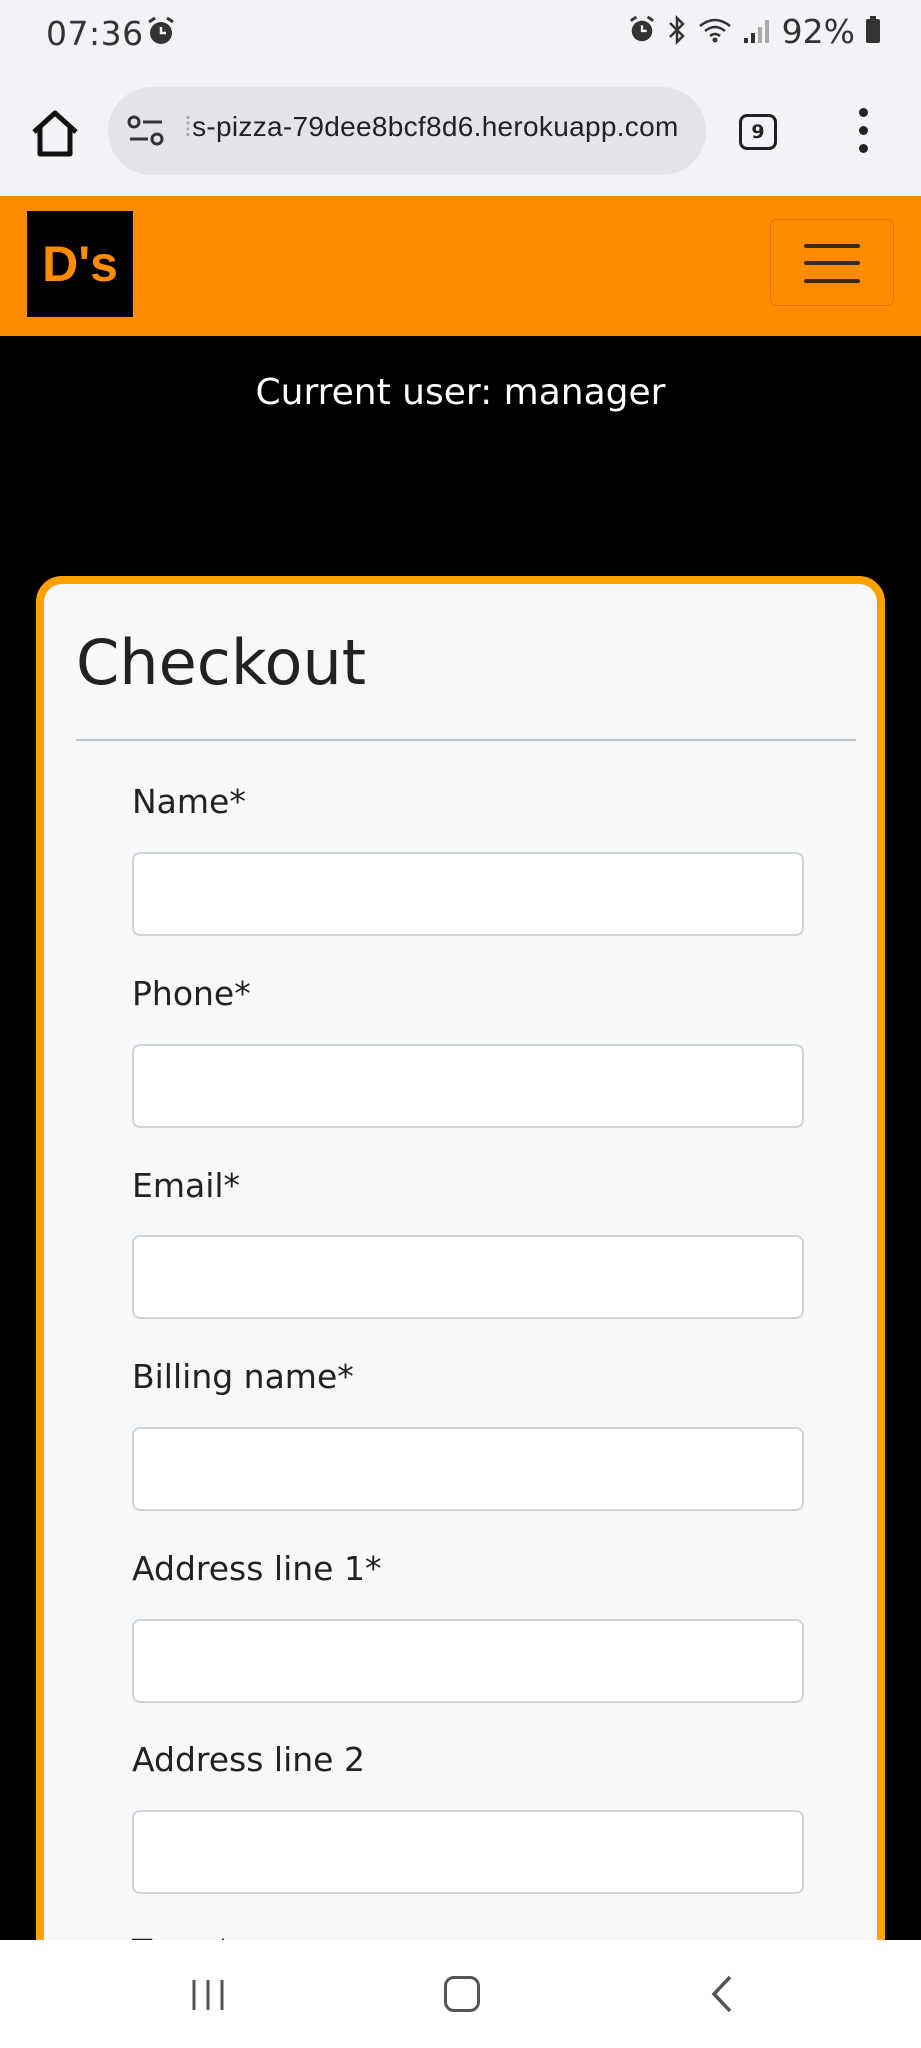 The width and height of the screenshot is (921, 2048). I want to click on status-bar: 07:36 92%, so click(460, 34).